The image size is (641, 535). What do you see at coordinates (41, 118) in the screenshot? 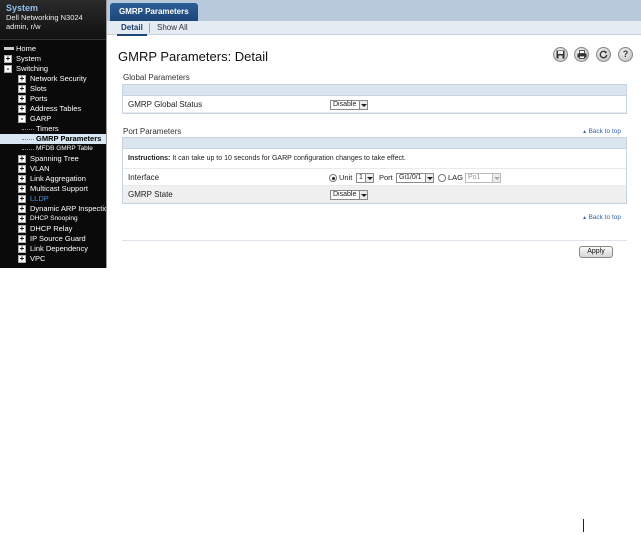
I see `tree-item-label: GARP` at bounding box center [41, 118].